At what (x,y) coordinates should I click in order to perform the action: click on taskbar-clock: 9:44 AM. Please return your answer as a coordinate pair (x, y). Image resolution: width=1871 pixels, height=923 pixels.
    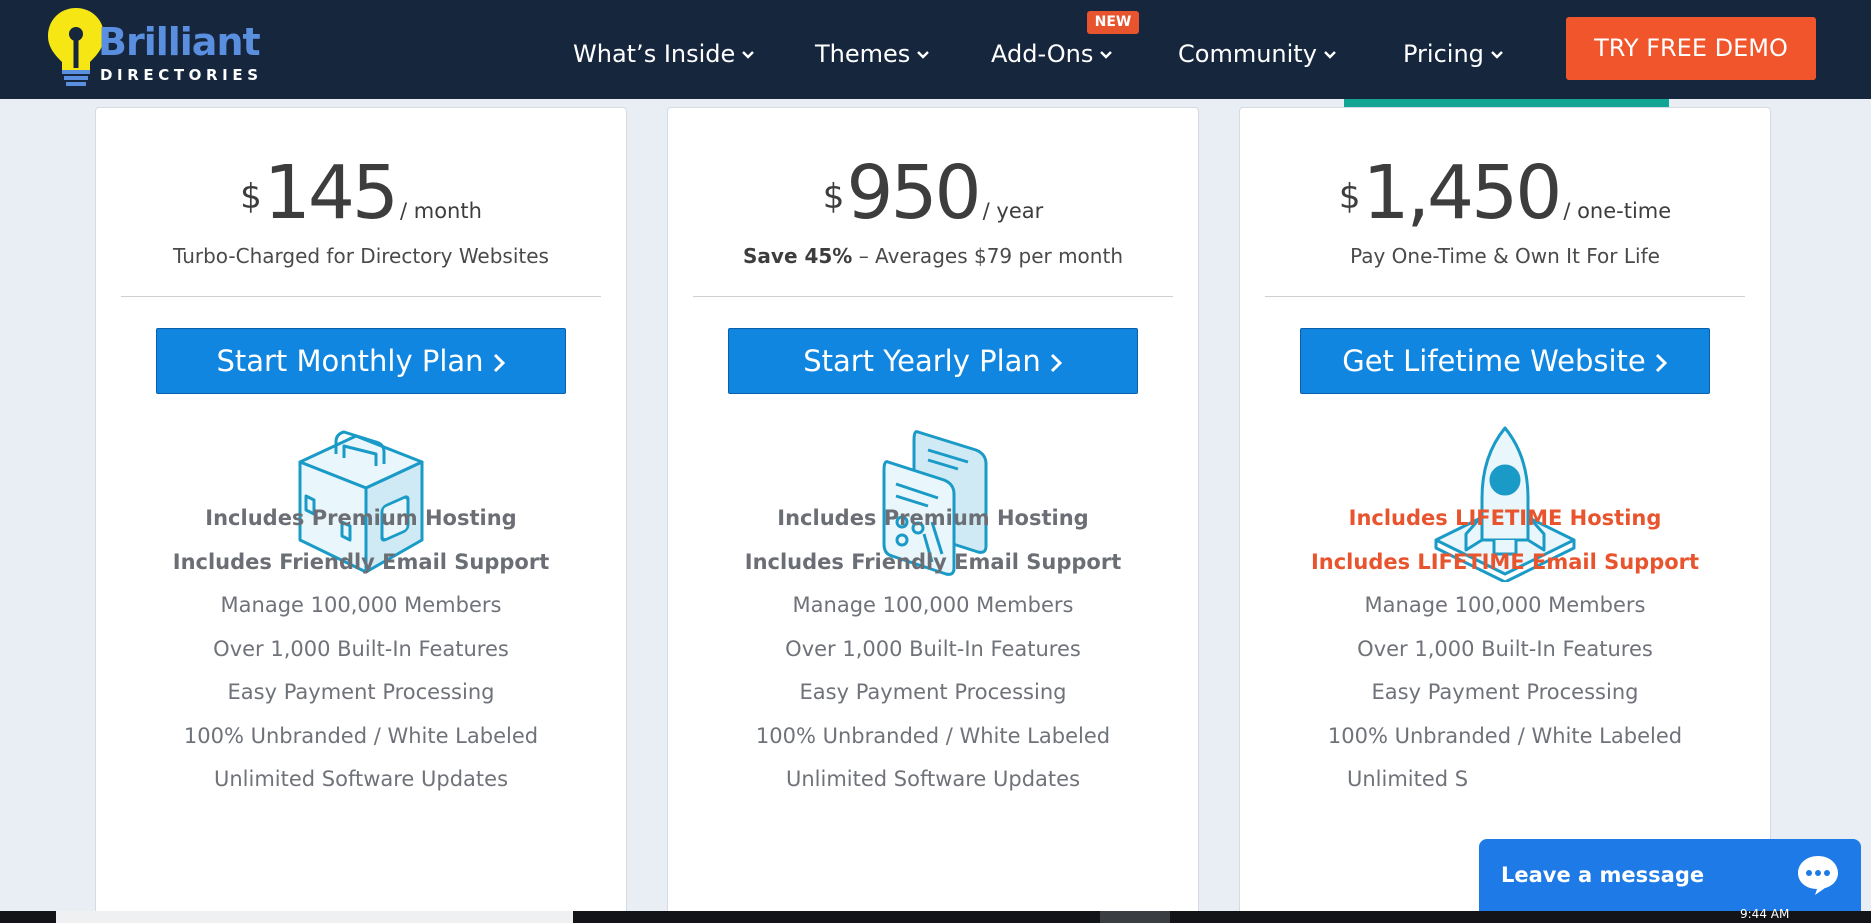
    Looking at the image, I should click on (1765, 914).